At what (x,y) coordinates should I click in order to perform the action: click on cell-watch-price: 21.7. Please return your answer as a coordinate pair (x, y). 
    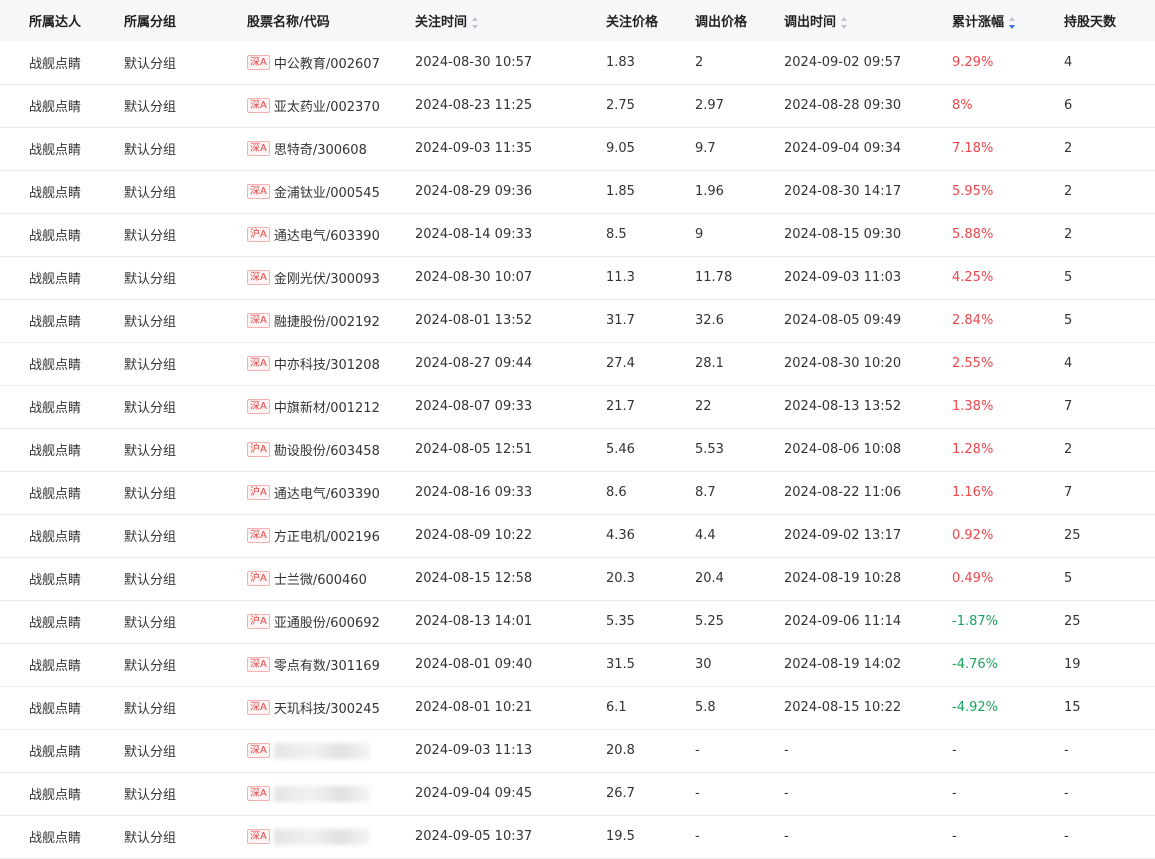
    Looking at the image, I should click on (620, 406).